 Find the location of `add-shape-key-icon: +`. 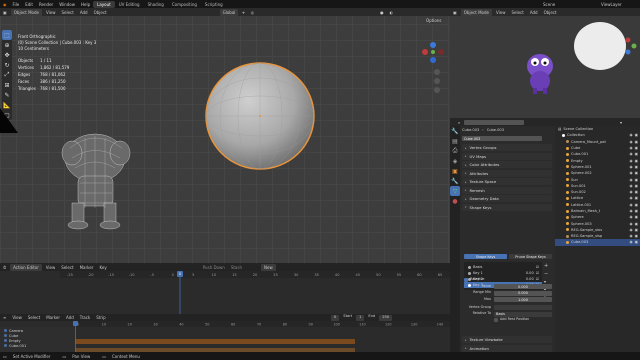

add-shape-key-icon: + is located at coordinates (546, 266).